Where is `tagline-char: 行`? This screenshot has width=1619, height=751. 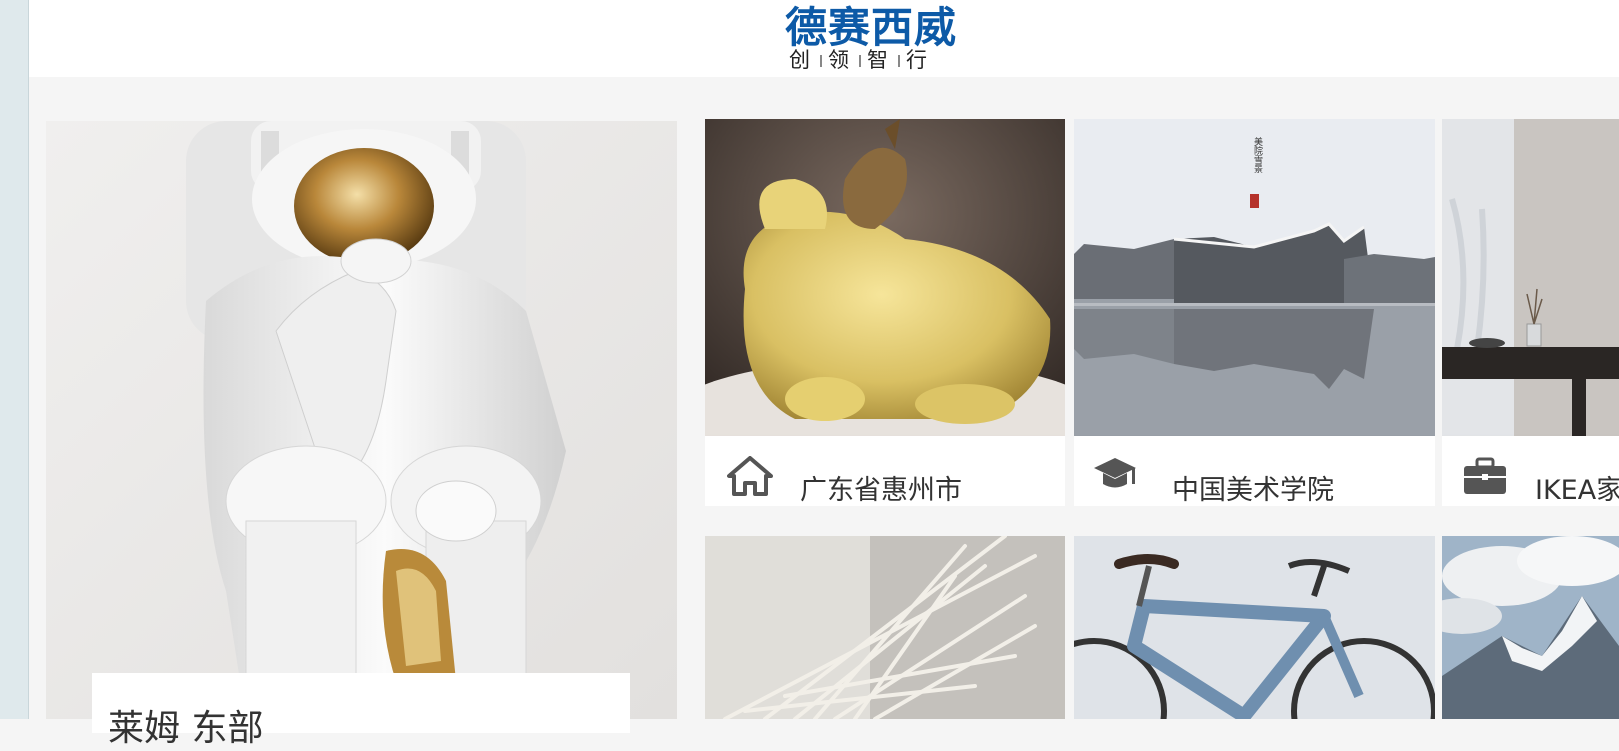
tagline-char: 行 is located at coordinates (918, 60).